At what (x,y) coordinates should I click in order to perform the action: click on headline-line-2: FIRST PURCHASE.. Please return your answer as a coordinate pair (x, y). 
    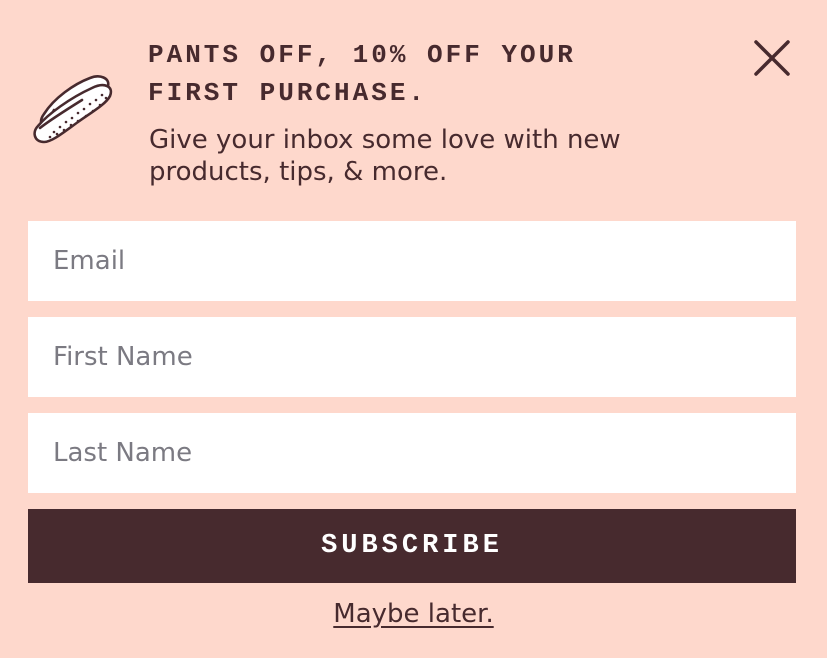
    Looking at the image, I should click on (288, 93).